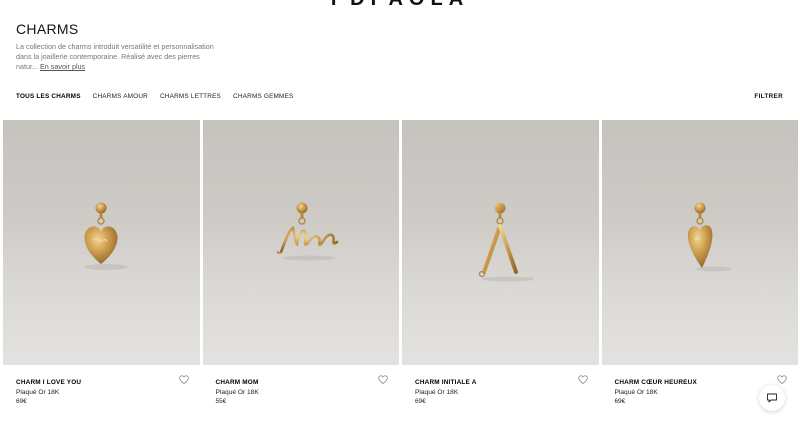  I want to click on product-name: CHARM INITIALE A, so click(446, 382).